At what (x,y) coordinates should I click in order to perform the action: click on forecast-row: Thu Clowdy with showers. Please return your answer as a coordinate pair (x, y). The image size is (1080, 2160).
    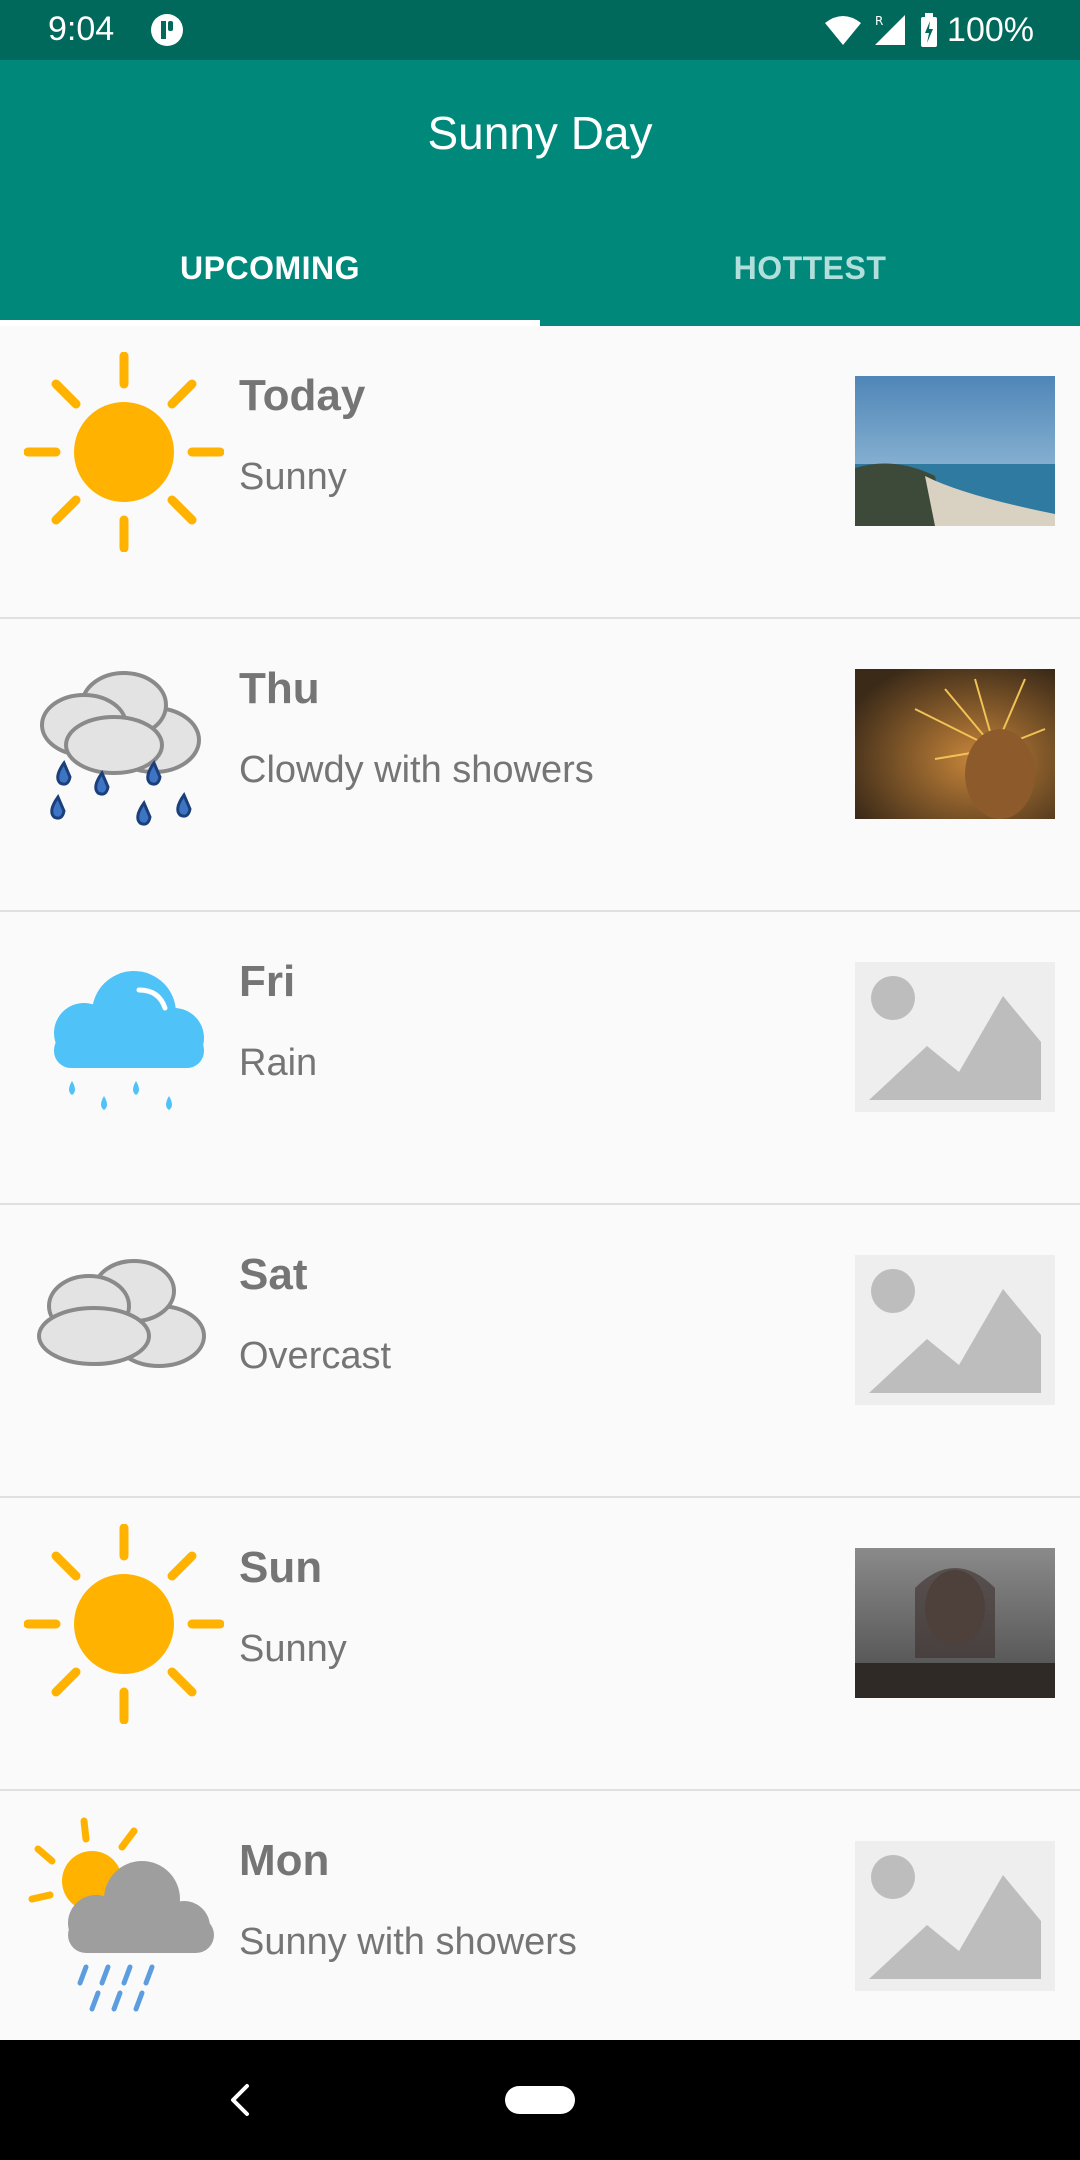
    Looking at the image, I should click on (540, 765).